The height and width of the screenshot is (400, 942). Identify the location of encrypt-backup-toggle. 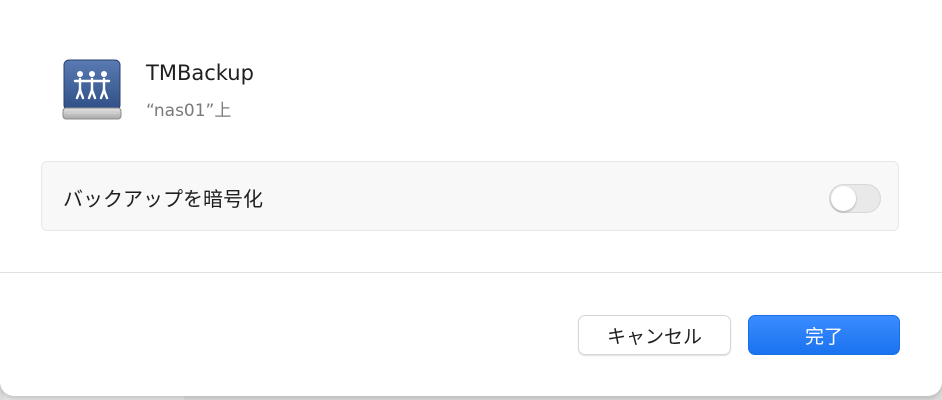
(855, 198).